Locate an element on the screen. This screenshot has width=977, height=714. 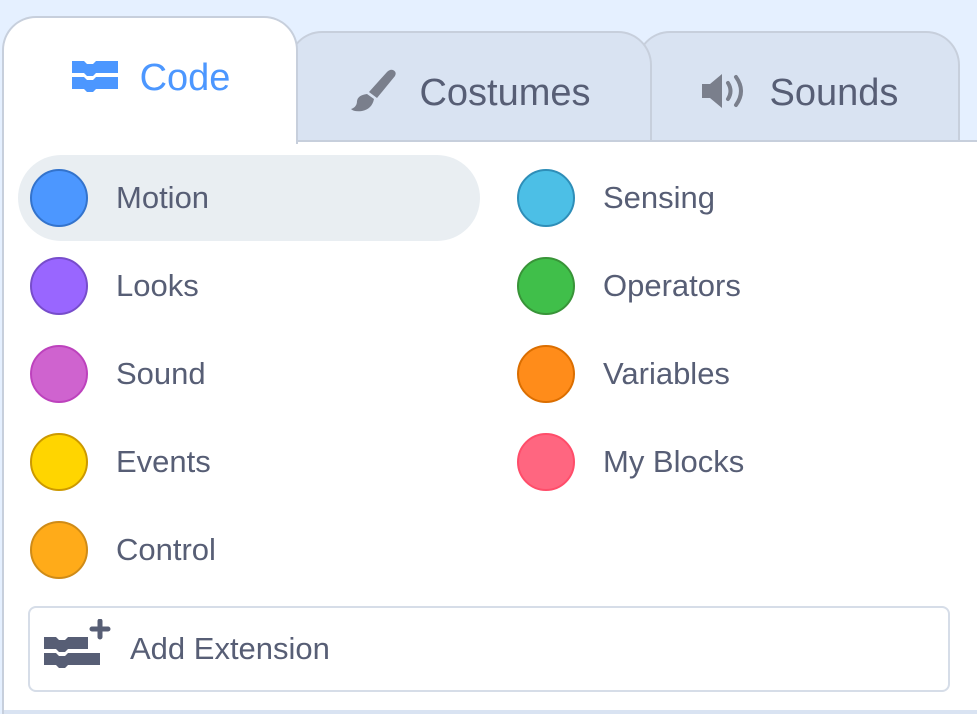
operators-color-dot is located at coordinates (546, 286).